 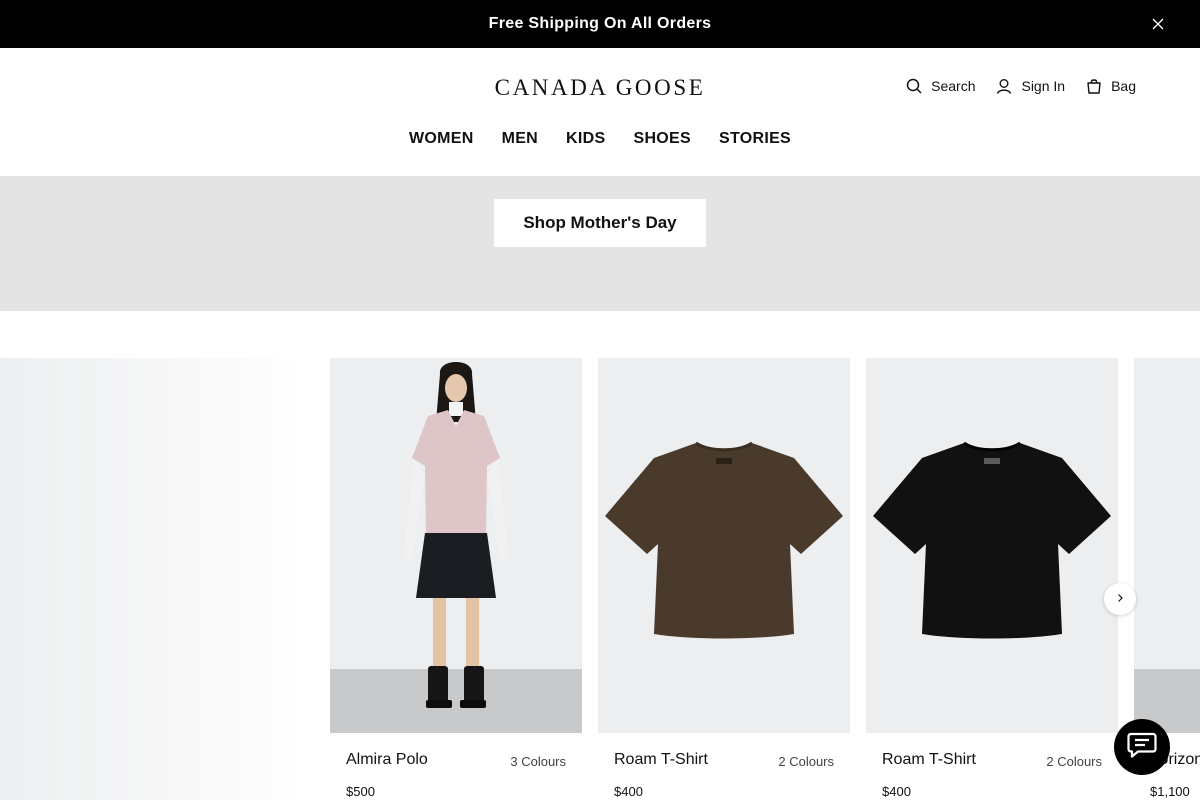 I want to click on shop-mothers-day-button: Shop Mother's Day, so click(x=600, y=223).